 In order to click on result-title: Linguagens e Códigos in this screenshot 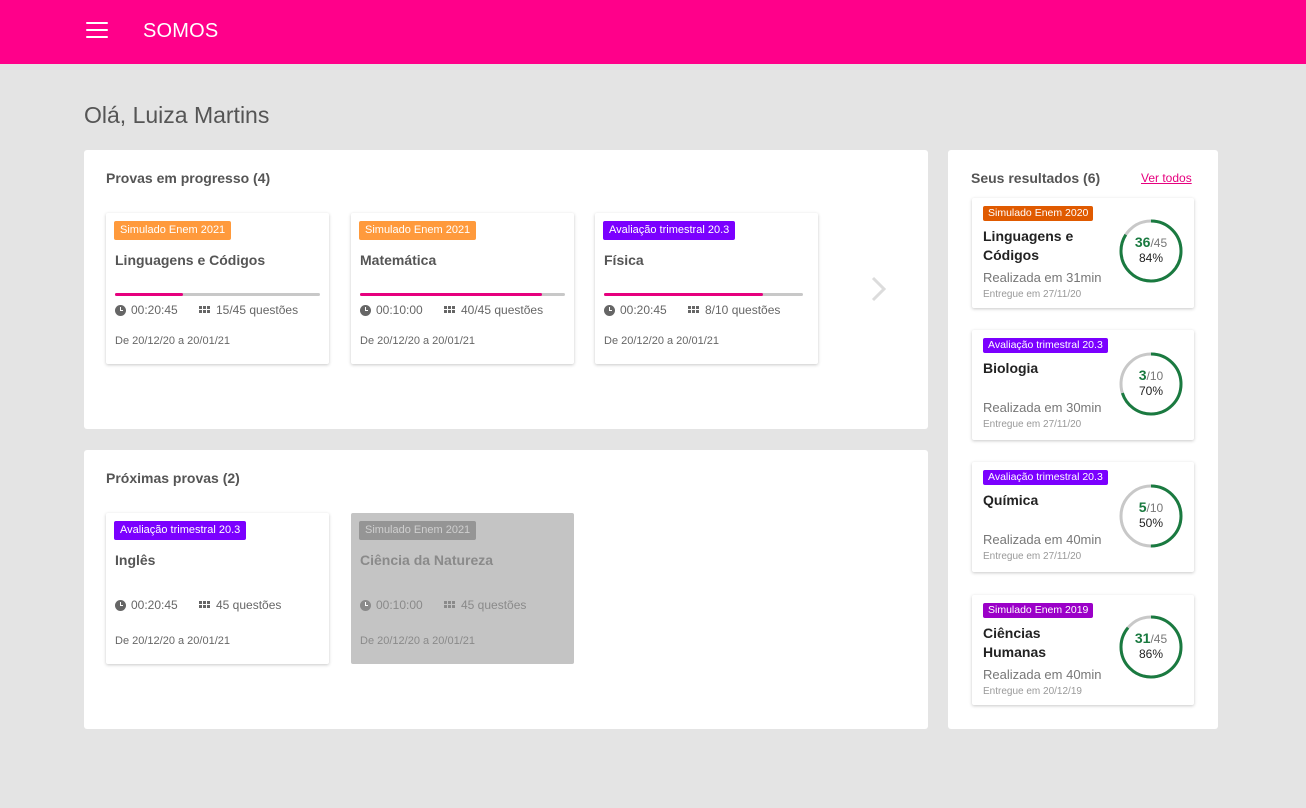, I will do `click(1028, 245)`.